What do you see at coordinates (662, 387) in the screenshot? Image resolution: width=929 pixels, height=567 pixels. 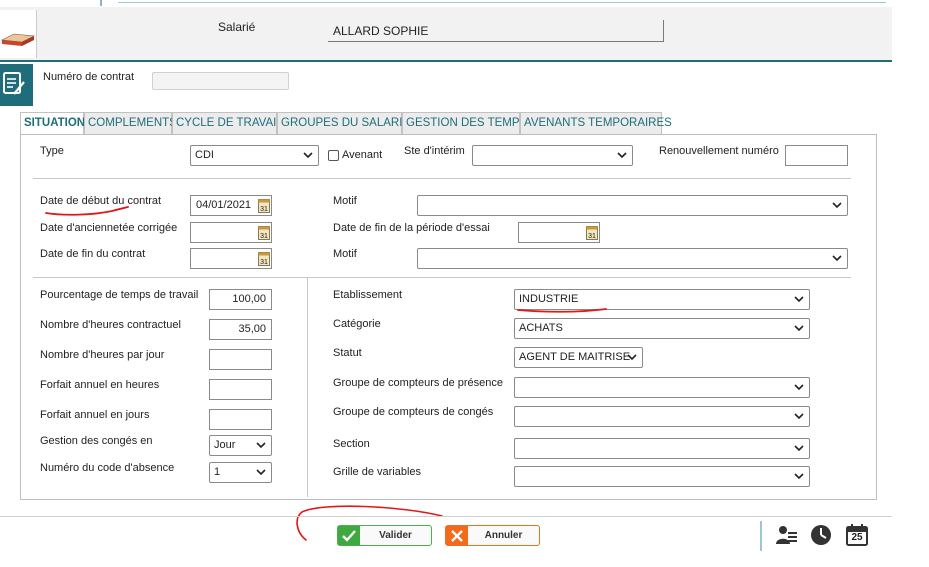 I see `groupe-presence-select` at bounding box center [662, 387].